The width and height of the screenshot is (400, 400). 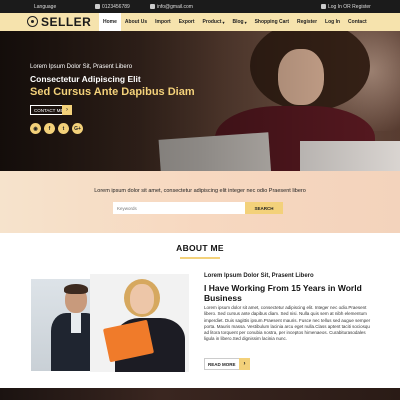 I want to click on section-title: ABOUT ME, so click(x=200, y=248).